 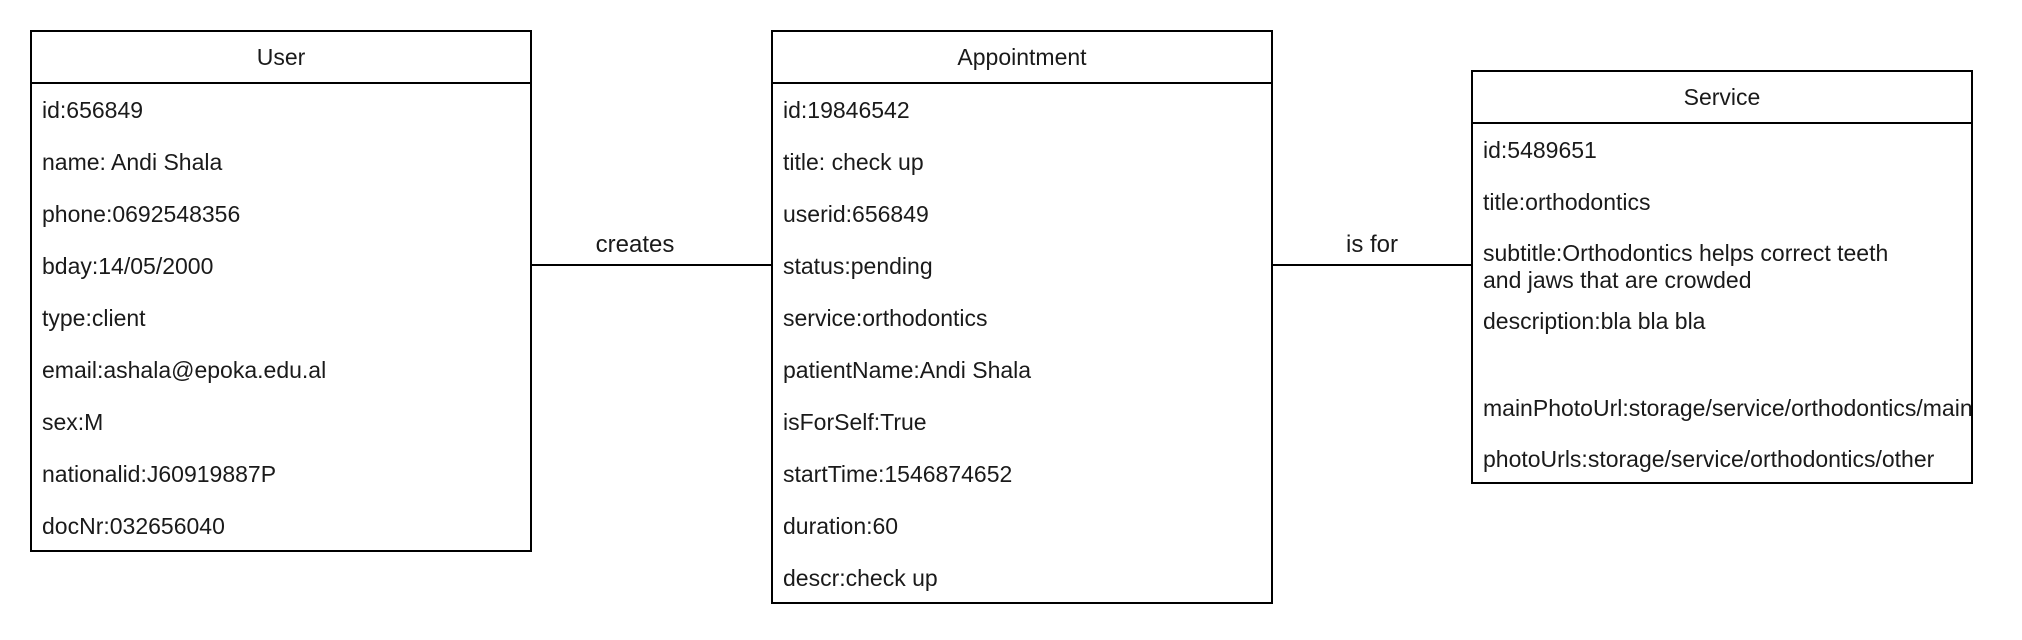 What do you see at coordinates (853, 161) in the screenshot?
I see `appointment-attr-title: title: check up` at bounding box center [853, 161].